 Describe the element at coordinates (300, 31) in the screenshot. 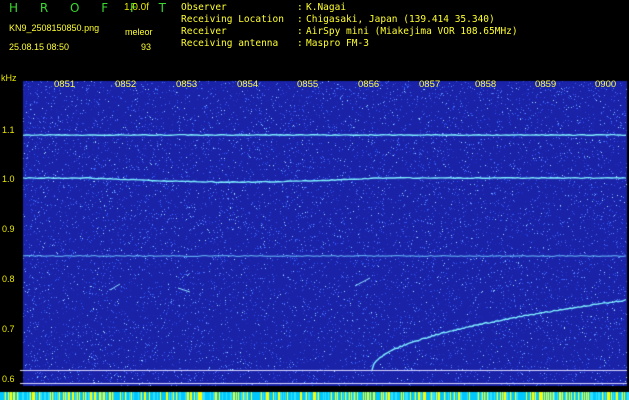

I see `receiver-colon: :` at that location.